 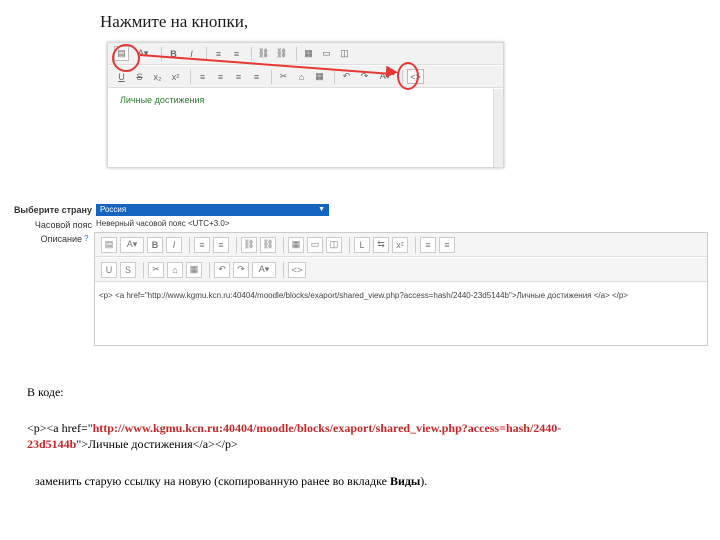 I want to click on code-suffix: ">Личные достижения</a></p>, so click(x=157, y=444).